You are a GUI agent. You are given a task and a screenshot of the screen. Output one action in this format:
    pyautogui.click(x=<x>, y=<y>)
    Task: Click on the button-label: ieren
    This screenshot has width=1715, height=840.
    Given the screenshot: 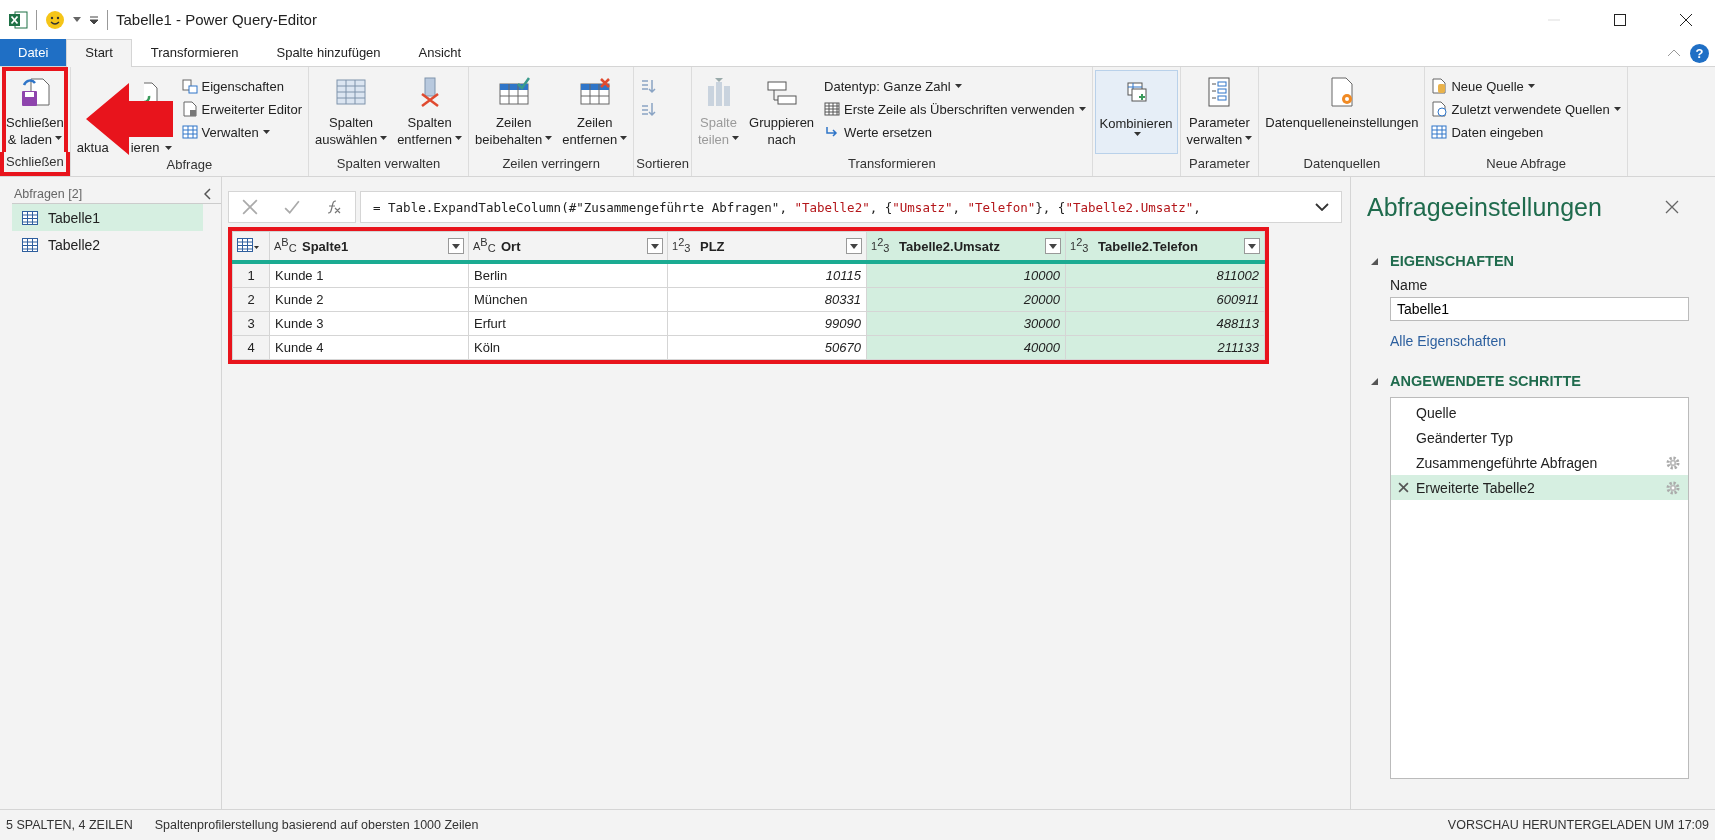 What is the action you would take?
    pyautogui.click(x=145, y=147)
    